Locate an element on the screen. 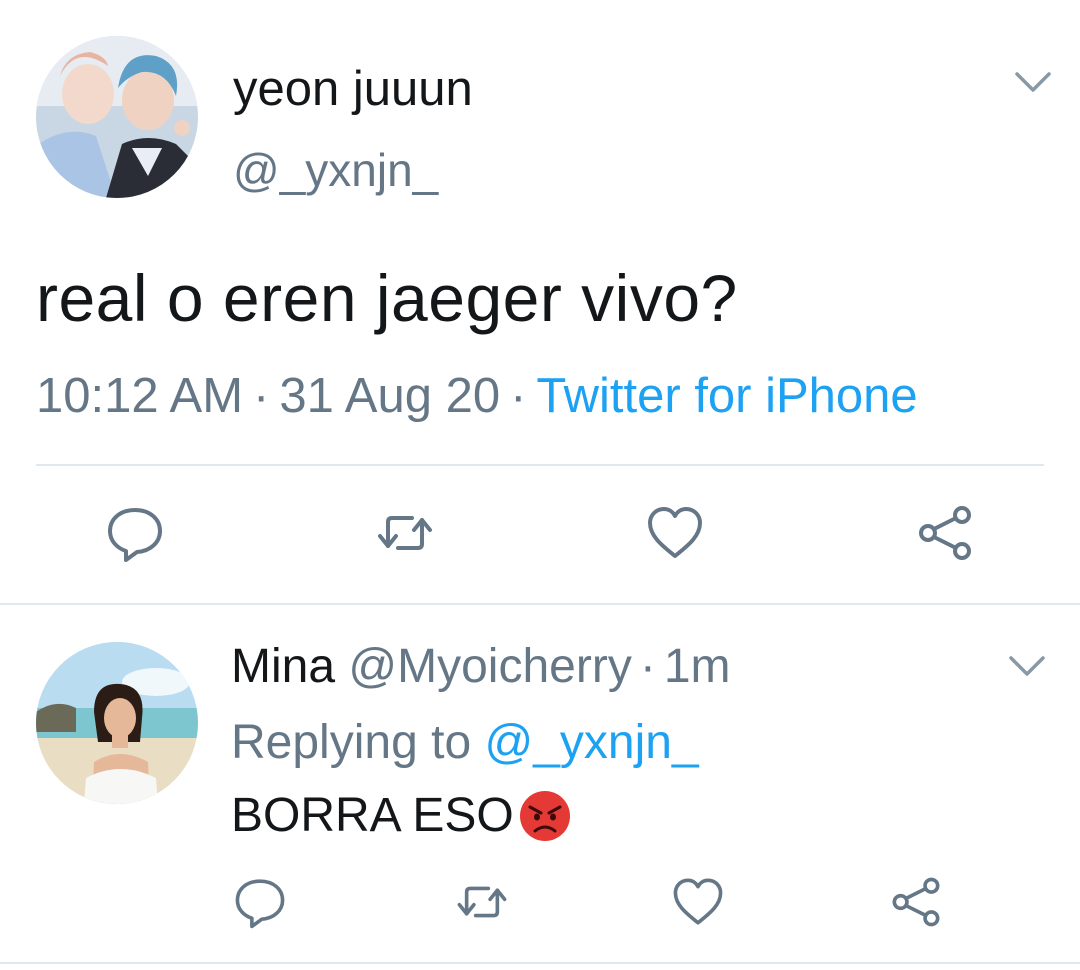  author-avatar is located at coordinates (117, 117).